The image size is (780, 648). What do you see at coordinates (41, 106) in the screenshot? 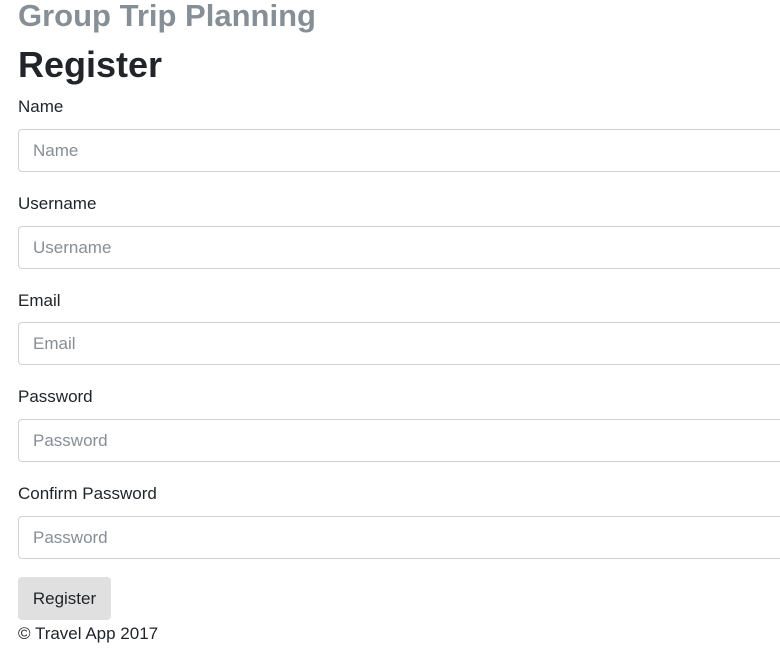
I see `name-label: Name` at bounding box center [41, 106].